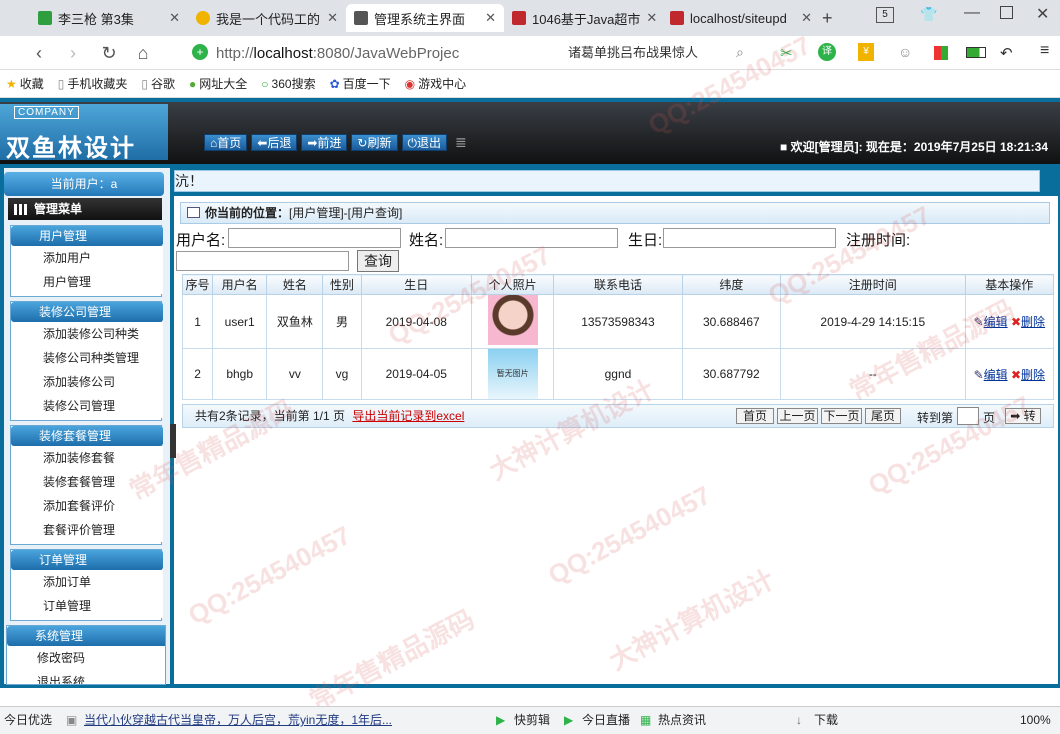 This screenshot has height=734, width=1060. What do you see at coordinates (360, 83) in the screenshot?
I see `bookmark-baidu: ✿ 百度一下` at bounding box center [360, 83].